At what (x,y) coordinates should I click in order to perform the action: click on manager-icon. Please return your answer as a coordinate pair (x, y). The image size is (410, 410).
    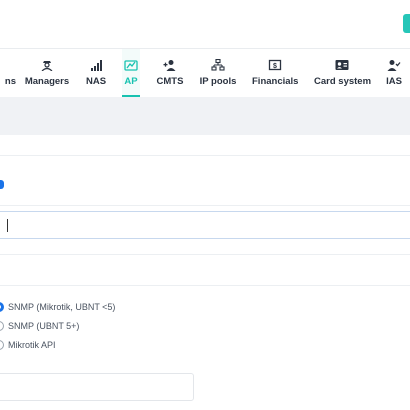
    Looking at the image, I should click on (47, 66).